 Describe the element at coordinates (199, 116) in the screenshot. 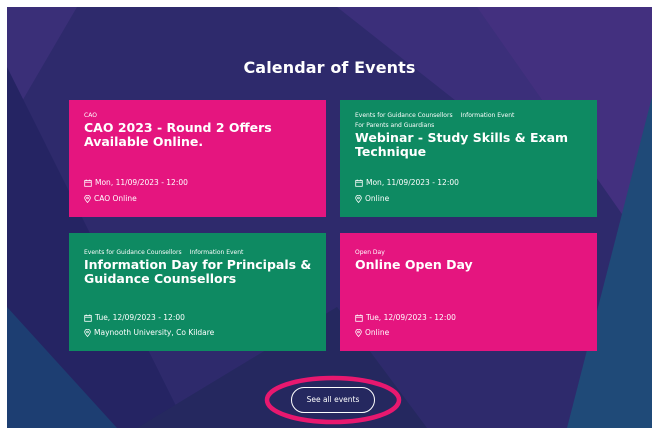

I see `event-tags: CAO` at that location.